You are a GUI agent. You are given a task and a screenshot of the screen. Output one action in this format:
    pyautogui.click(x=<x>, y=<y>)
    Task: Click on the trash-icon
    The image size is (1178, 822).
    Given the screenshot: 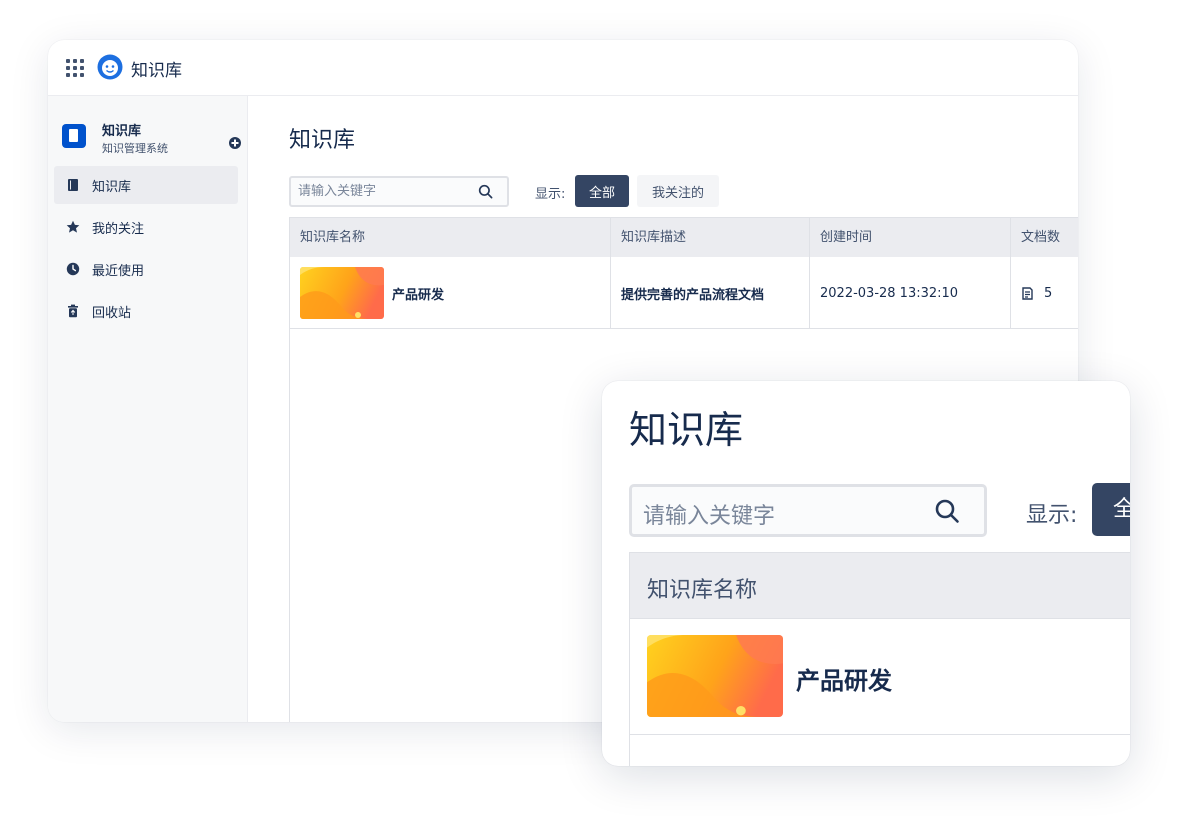 What is the action you would take?
    pyautogui.click(x=73, y=311)
    